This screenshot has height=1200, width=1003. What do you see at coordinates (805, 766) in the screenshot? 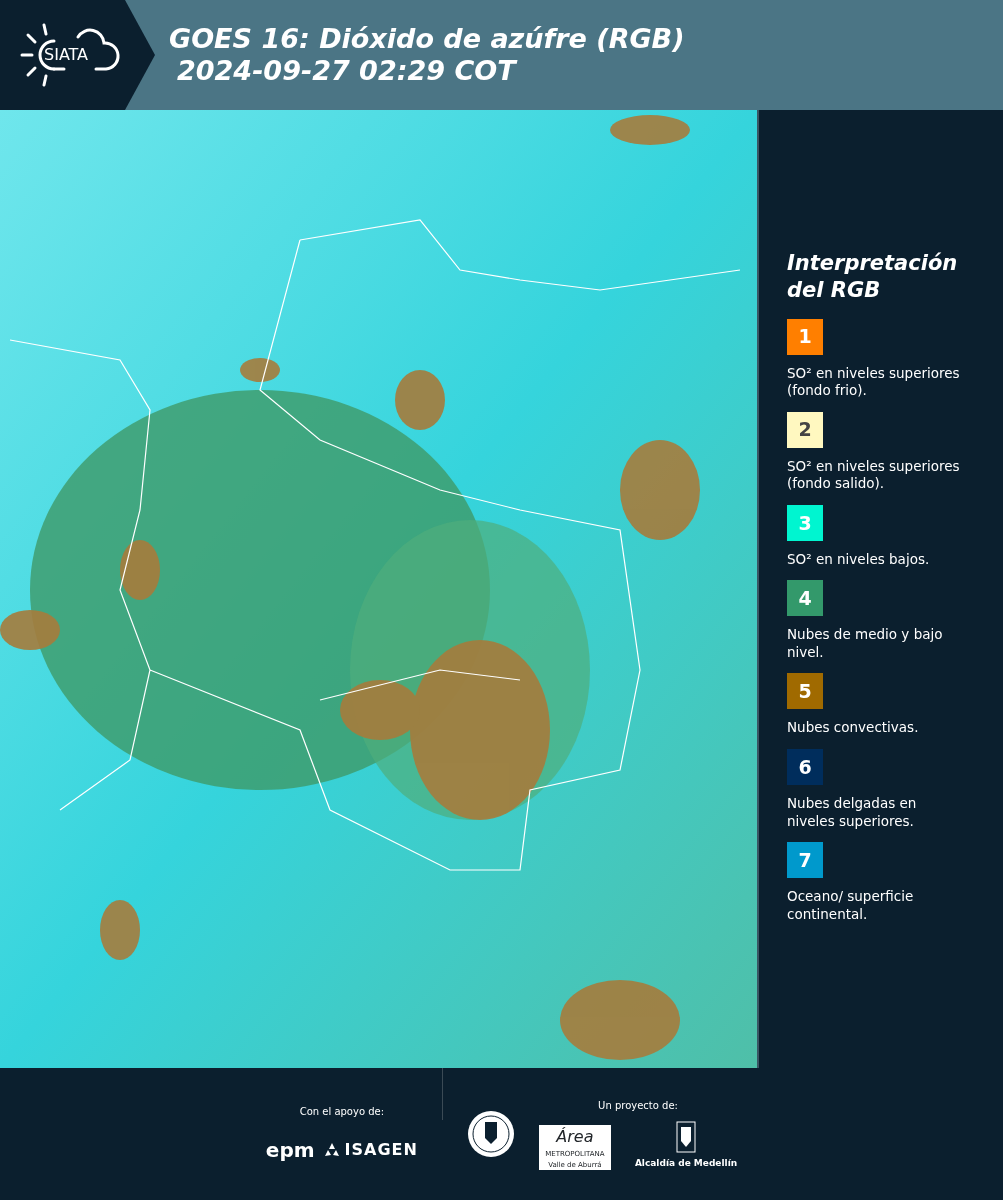
I see `color-swatch: 6` at bounding box center [805, 766].